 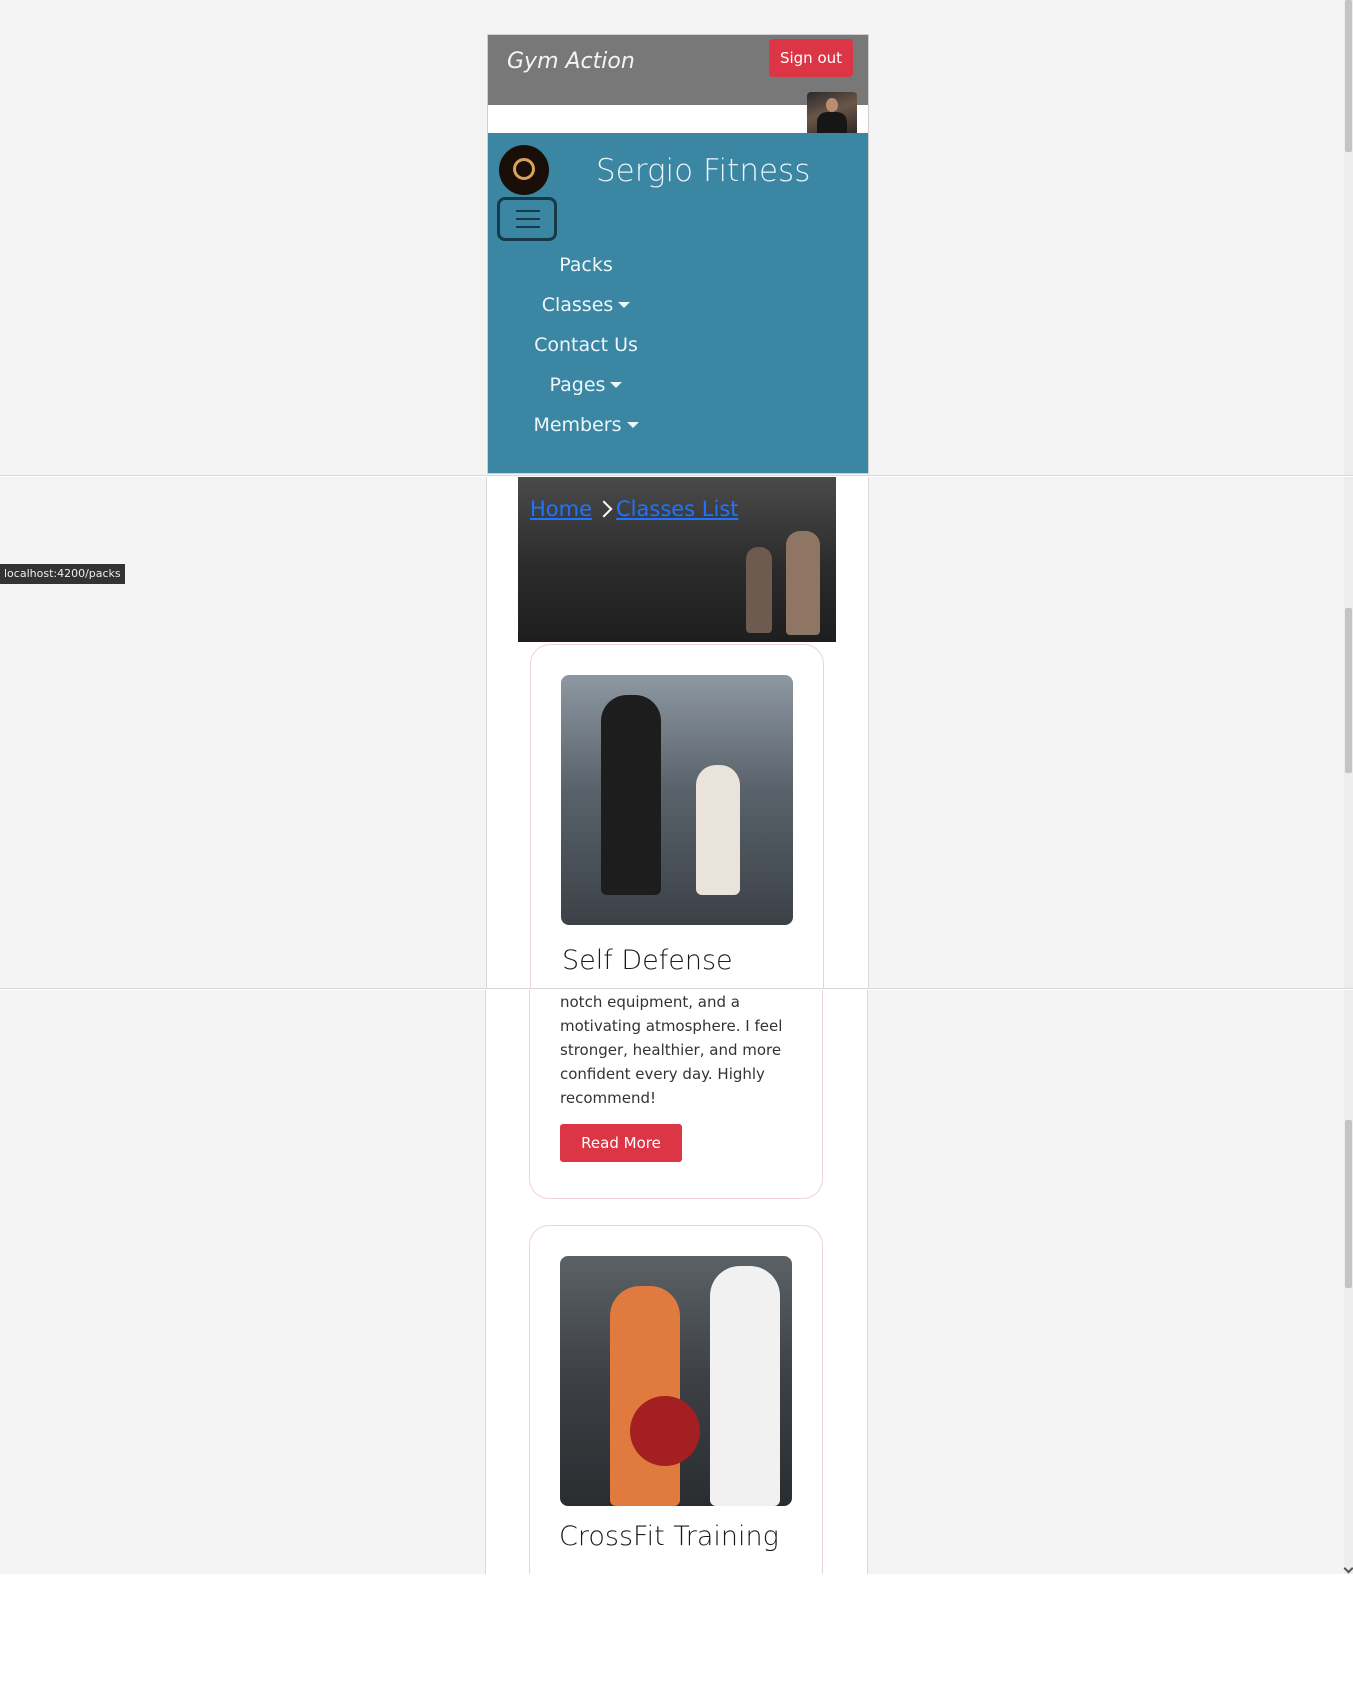 I want to click on logo-mark, so click(x=524, y=169).